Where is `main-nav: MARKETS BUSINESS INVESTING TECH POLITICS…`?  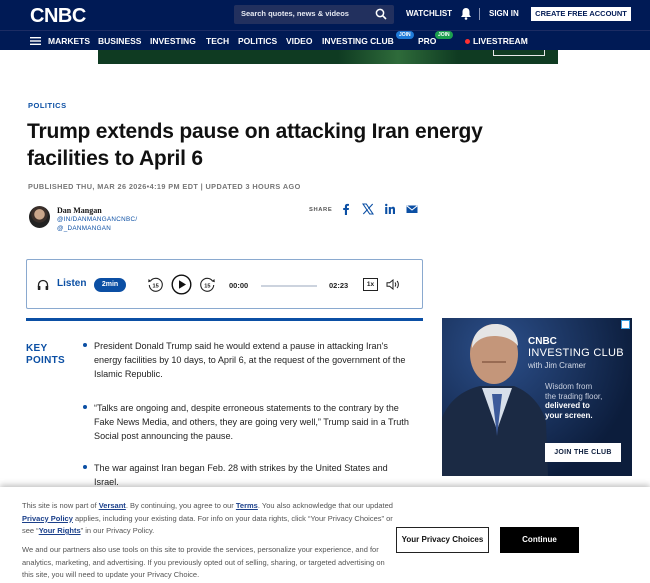 main-nav: MARKETS BUSINESS INVESTING TECH POLITICS… is located at coordinates (325, 40).